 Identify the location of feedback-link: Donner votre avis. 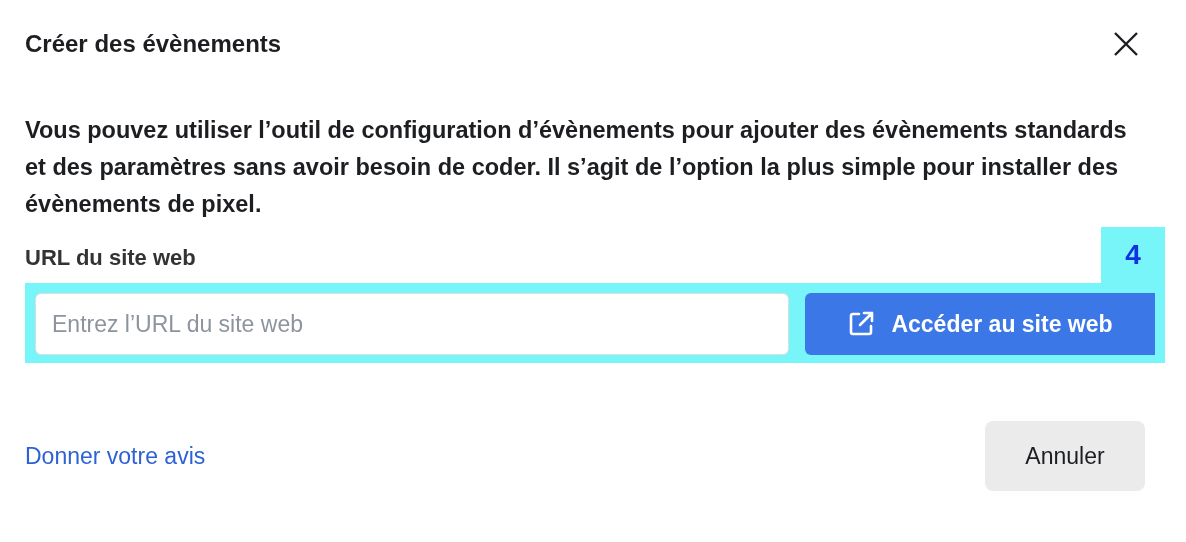
(115, 456).